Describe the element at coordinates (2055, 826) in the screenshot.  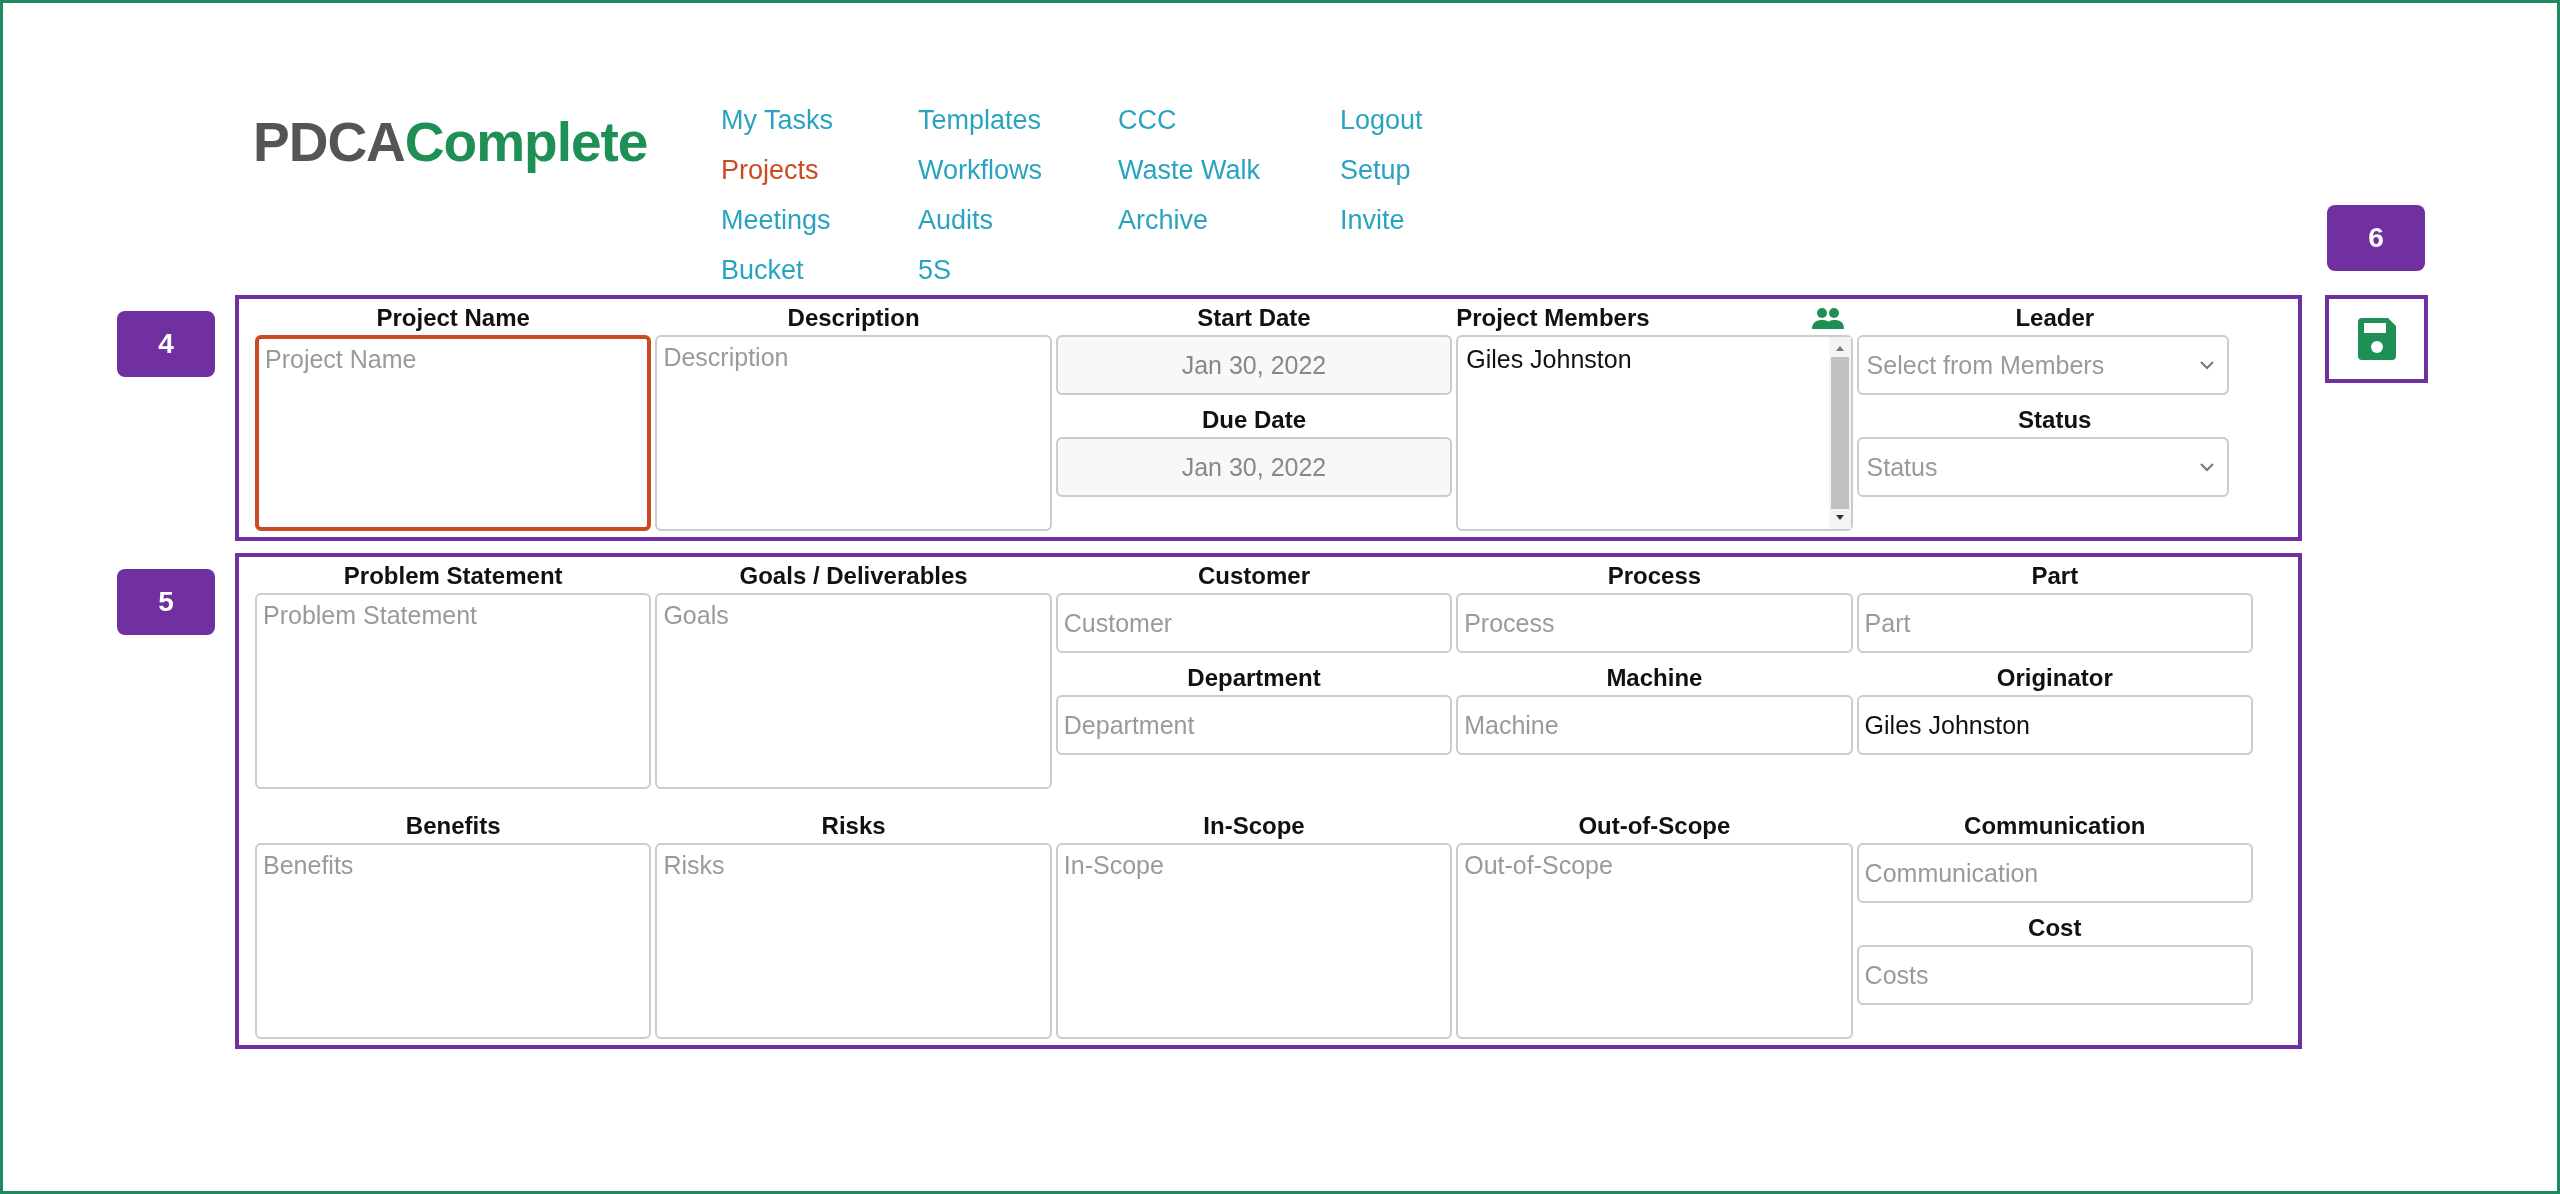
I see `field-label: Communication` at that location.